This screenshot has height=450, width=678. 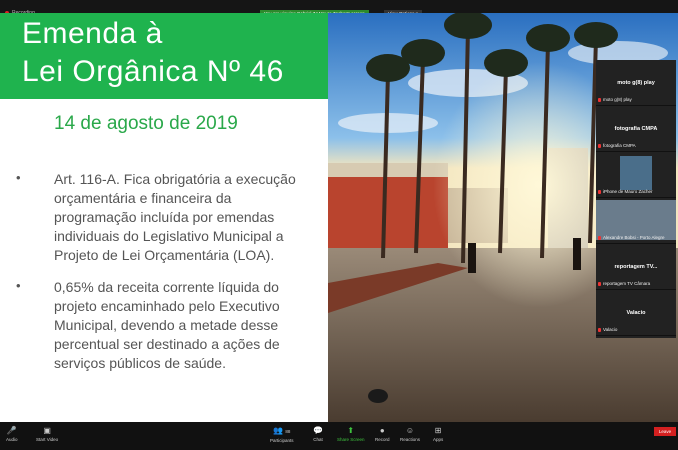 I want to click on start-video-button: ▣ Start Video, so click(x=47, y=434).